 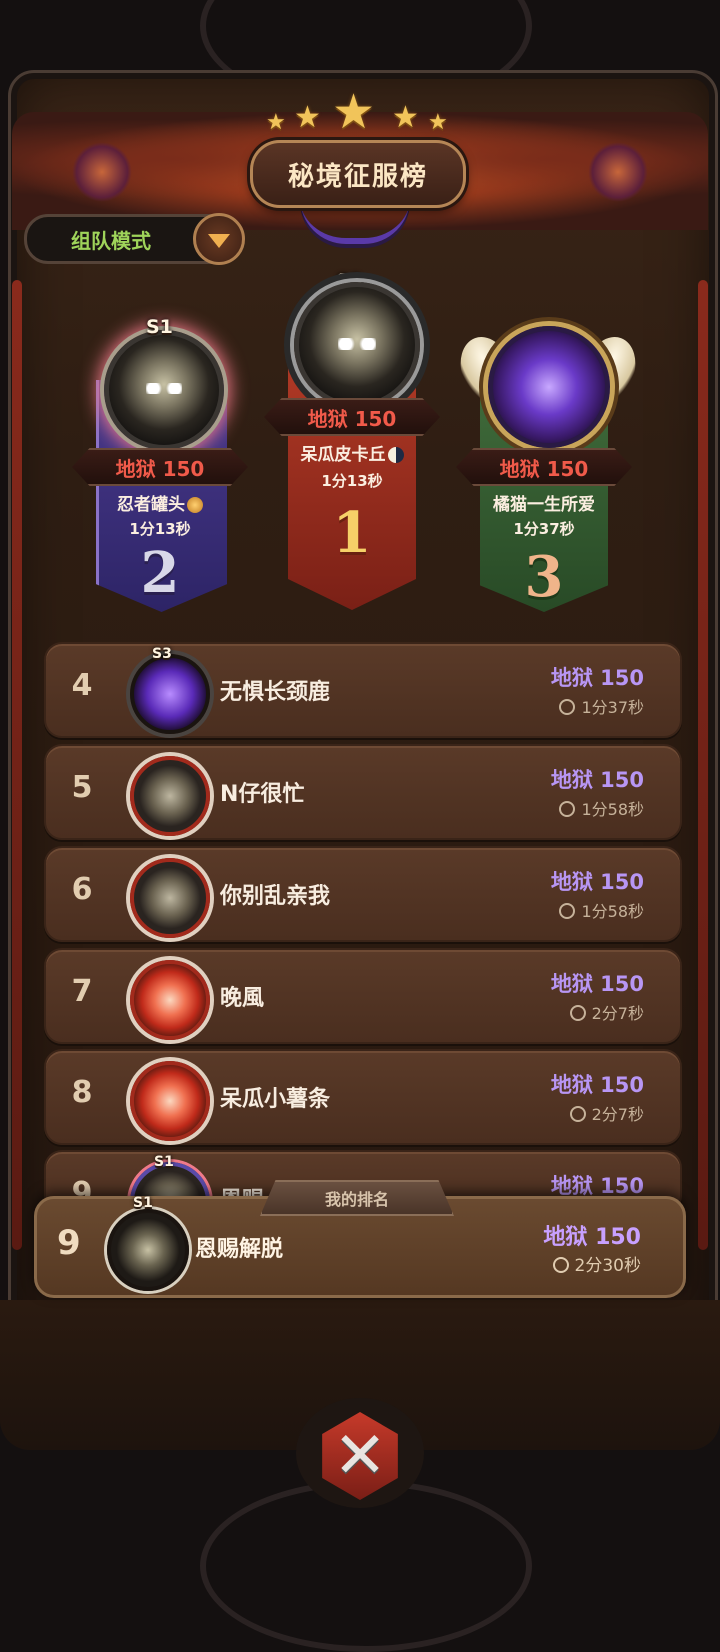 What do you see at coordinates (275, 692) in the screenshot?
I see `player-name: 无惧长颈鹿` at bounding box center [275, 692].